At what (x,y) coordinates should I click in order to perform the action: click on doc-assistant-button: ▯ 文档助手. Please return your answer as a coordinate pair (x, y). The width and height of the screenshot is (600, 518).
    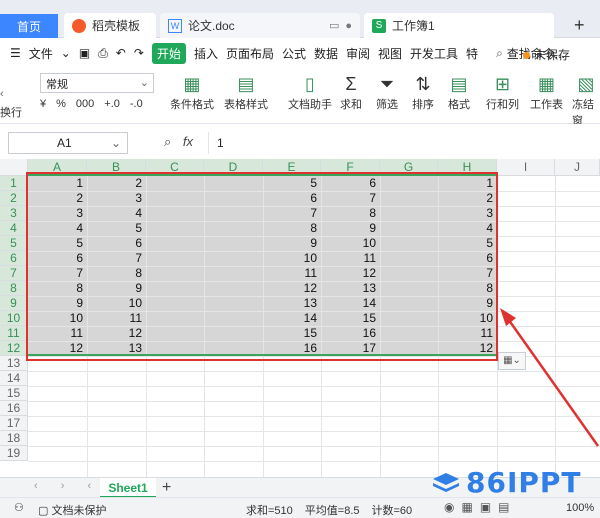
    Looking at the image, I should click on (310, 92).